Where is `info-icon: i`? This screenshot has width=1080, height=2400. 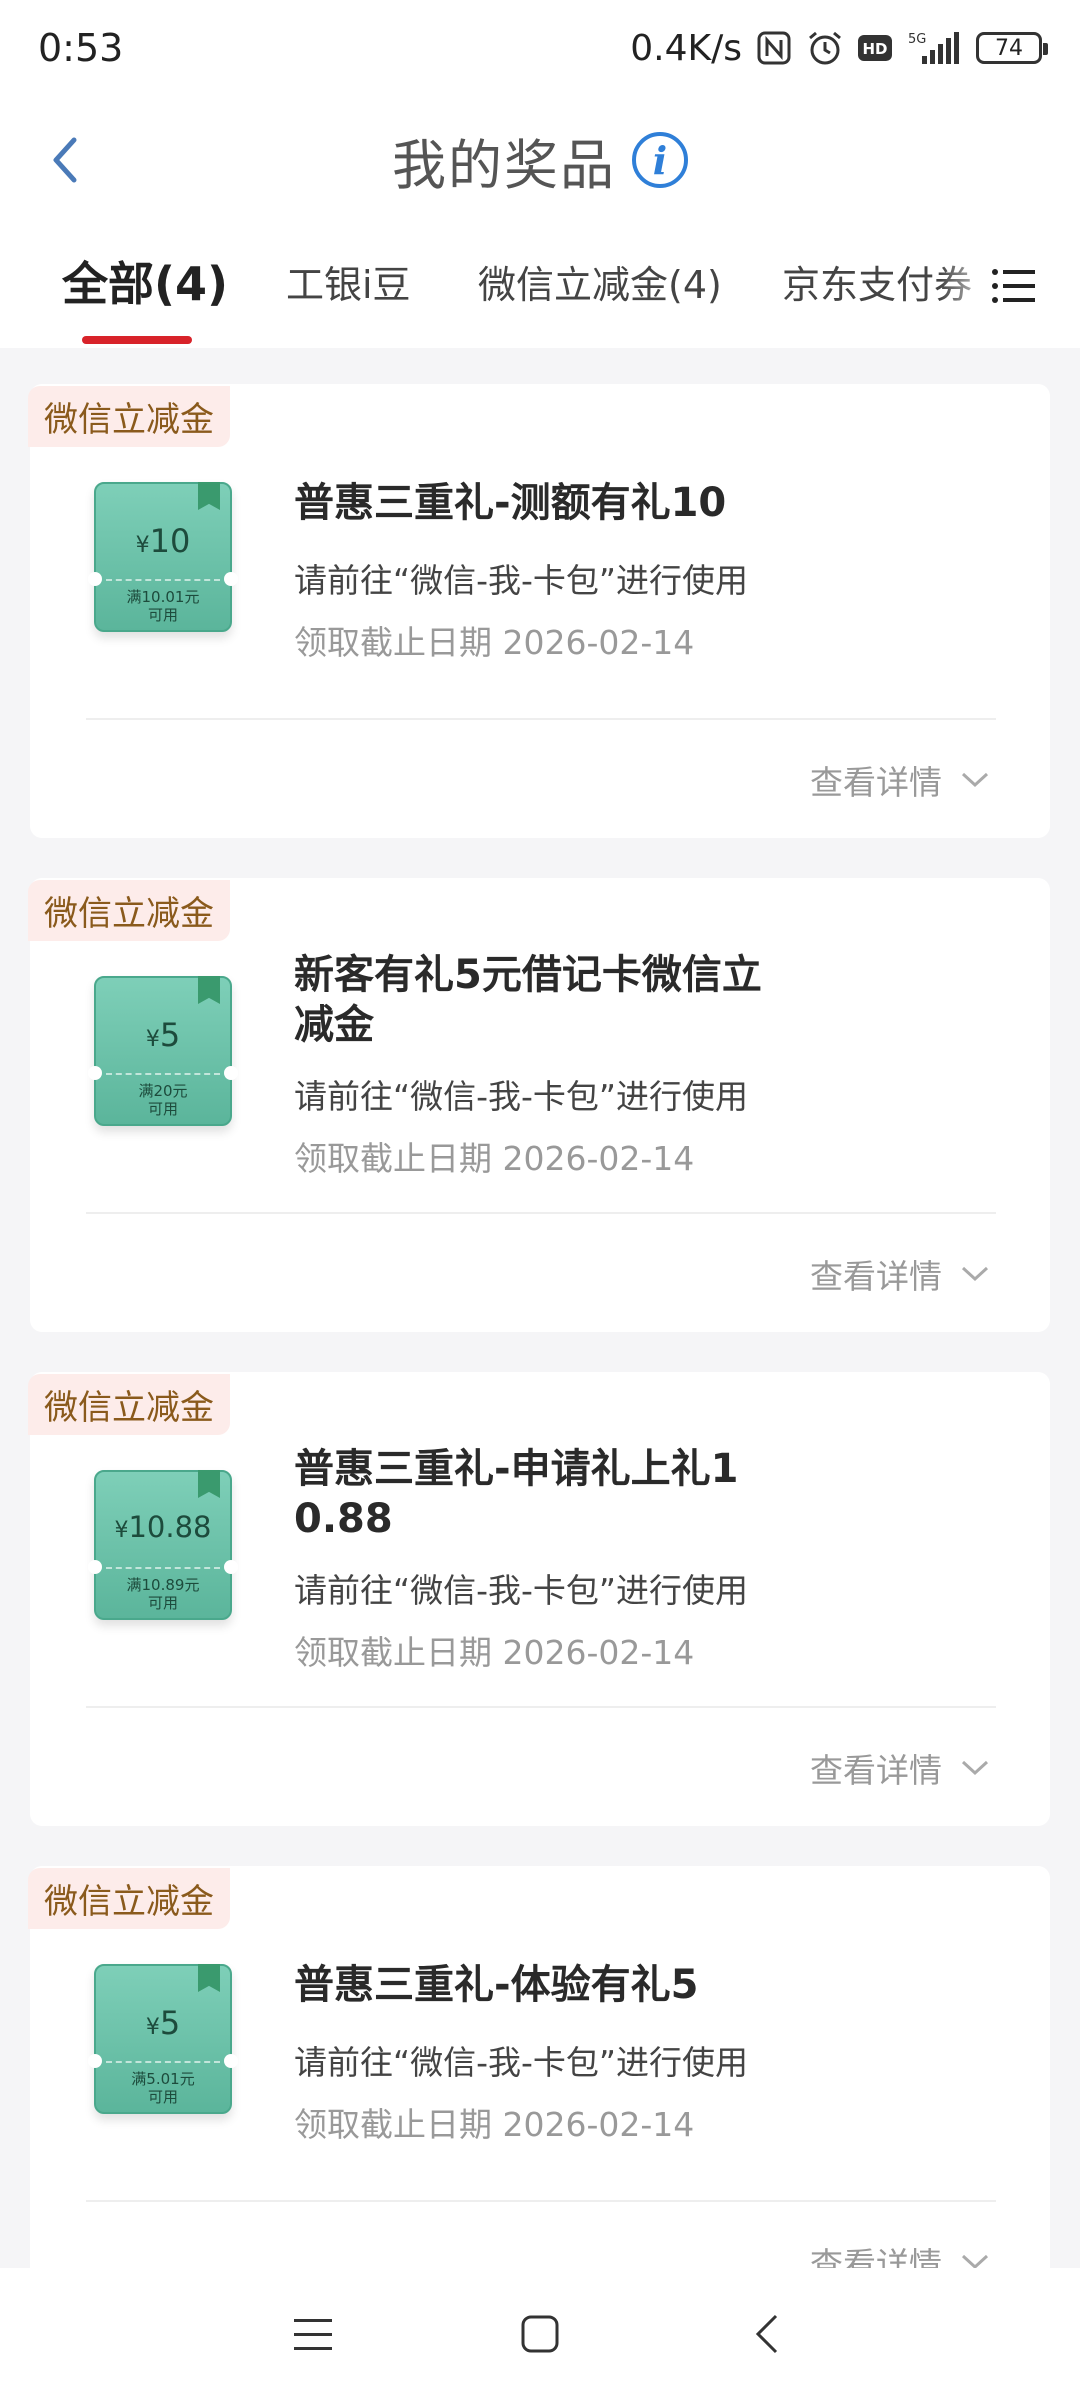
info-icon: i is located at coordinates (660, 160).